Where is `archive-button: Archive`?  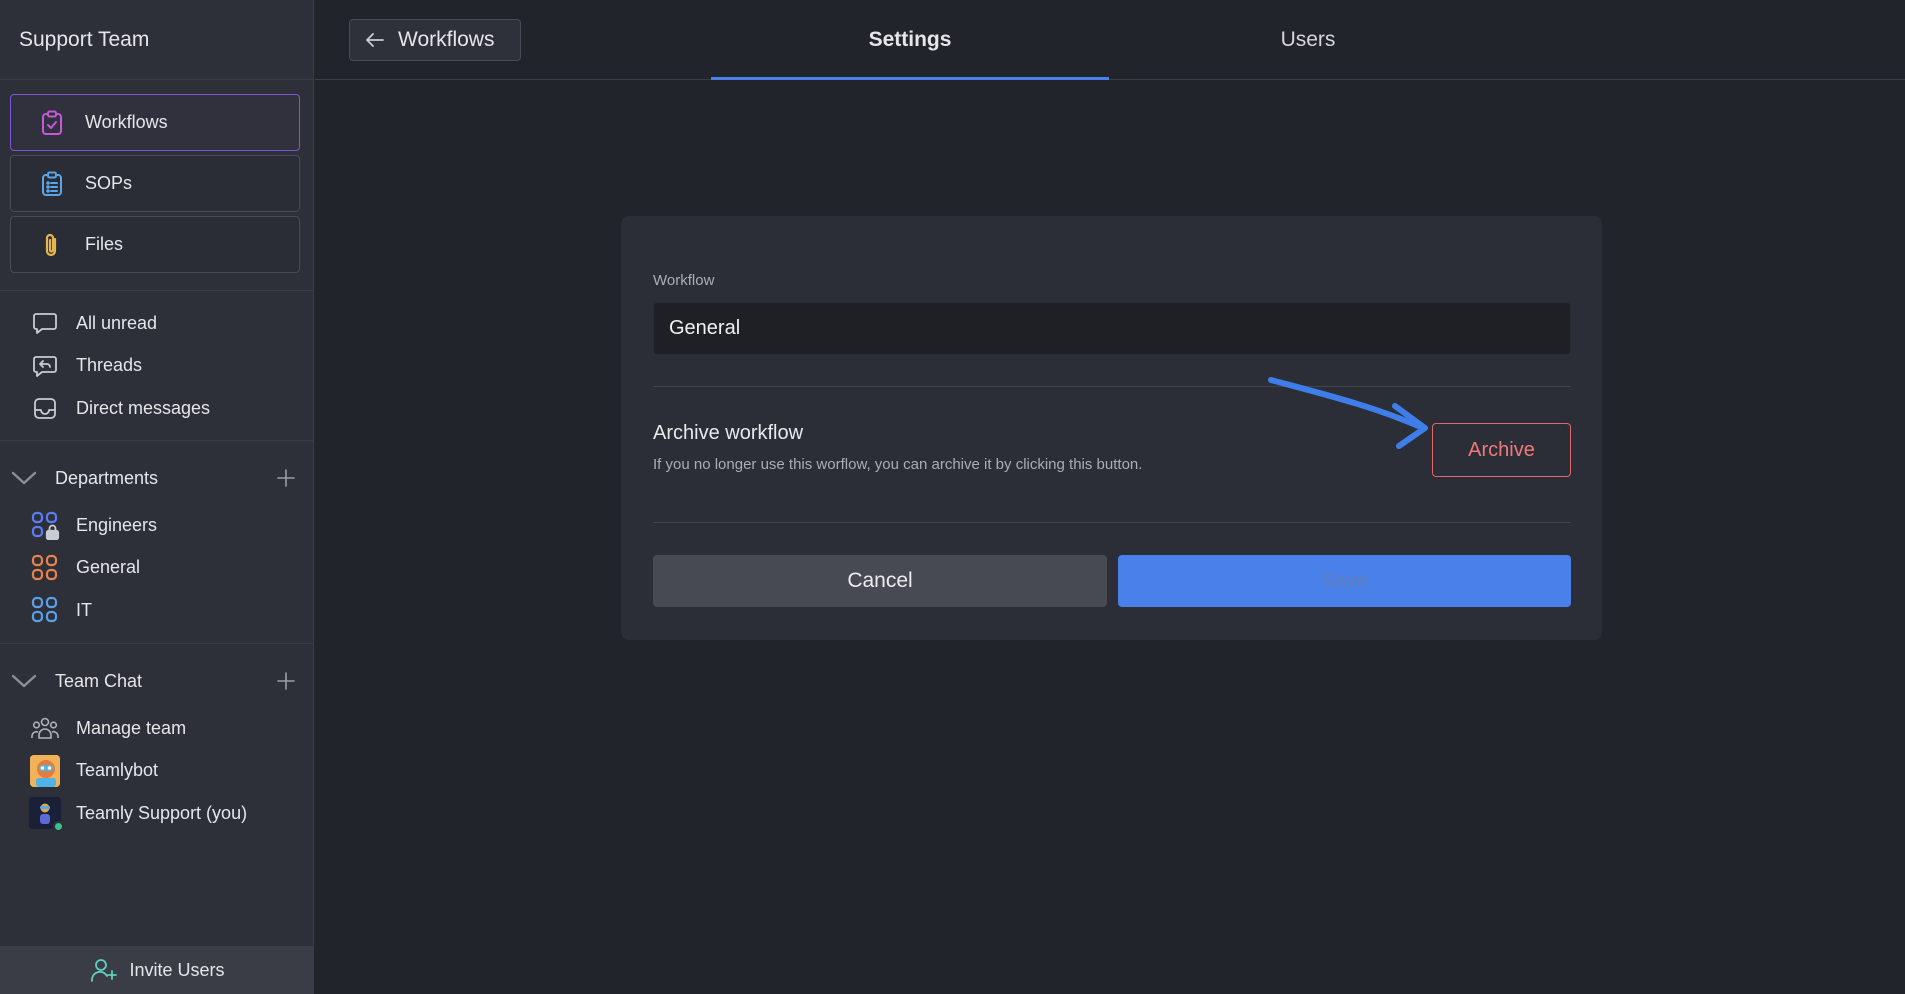
archive-button: Archive is located at coordinates (1501, 450).